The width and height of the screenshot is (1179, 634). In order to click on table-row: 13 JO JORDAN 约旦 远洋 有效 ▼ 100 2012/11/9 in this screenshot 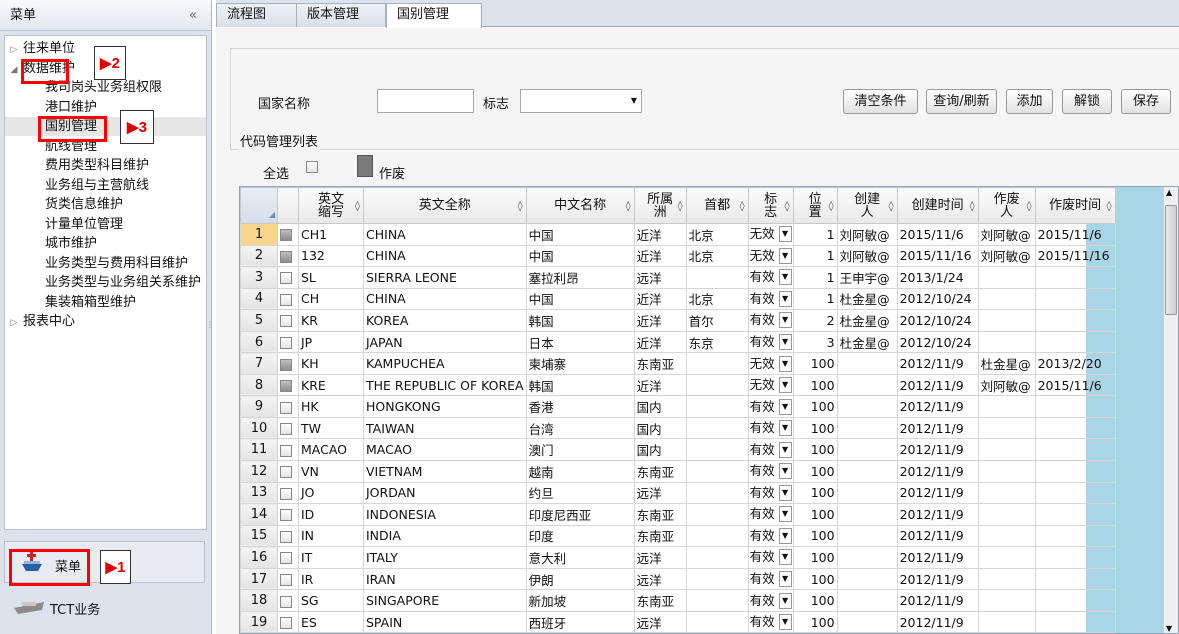, I will do `click(678, 493)`.